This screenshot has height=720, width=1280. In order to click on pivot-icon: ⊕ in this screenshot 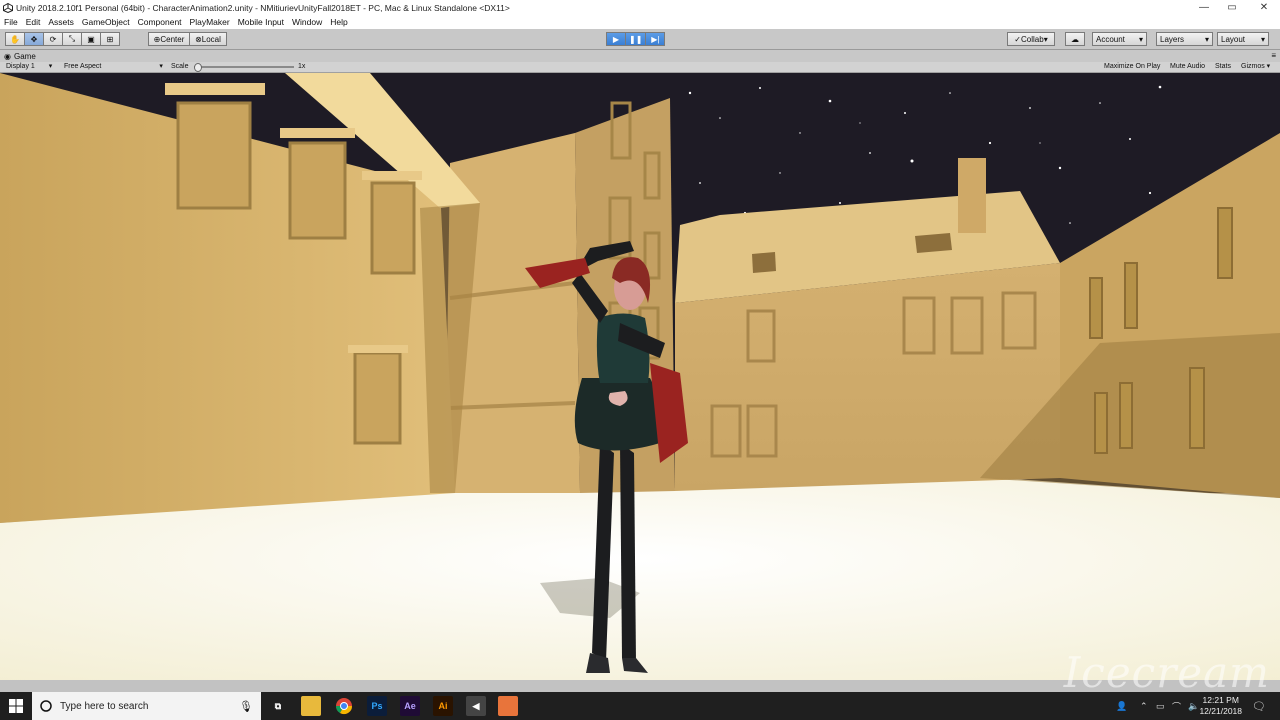, I will do `click(157, 39)`.